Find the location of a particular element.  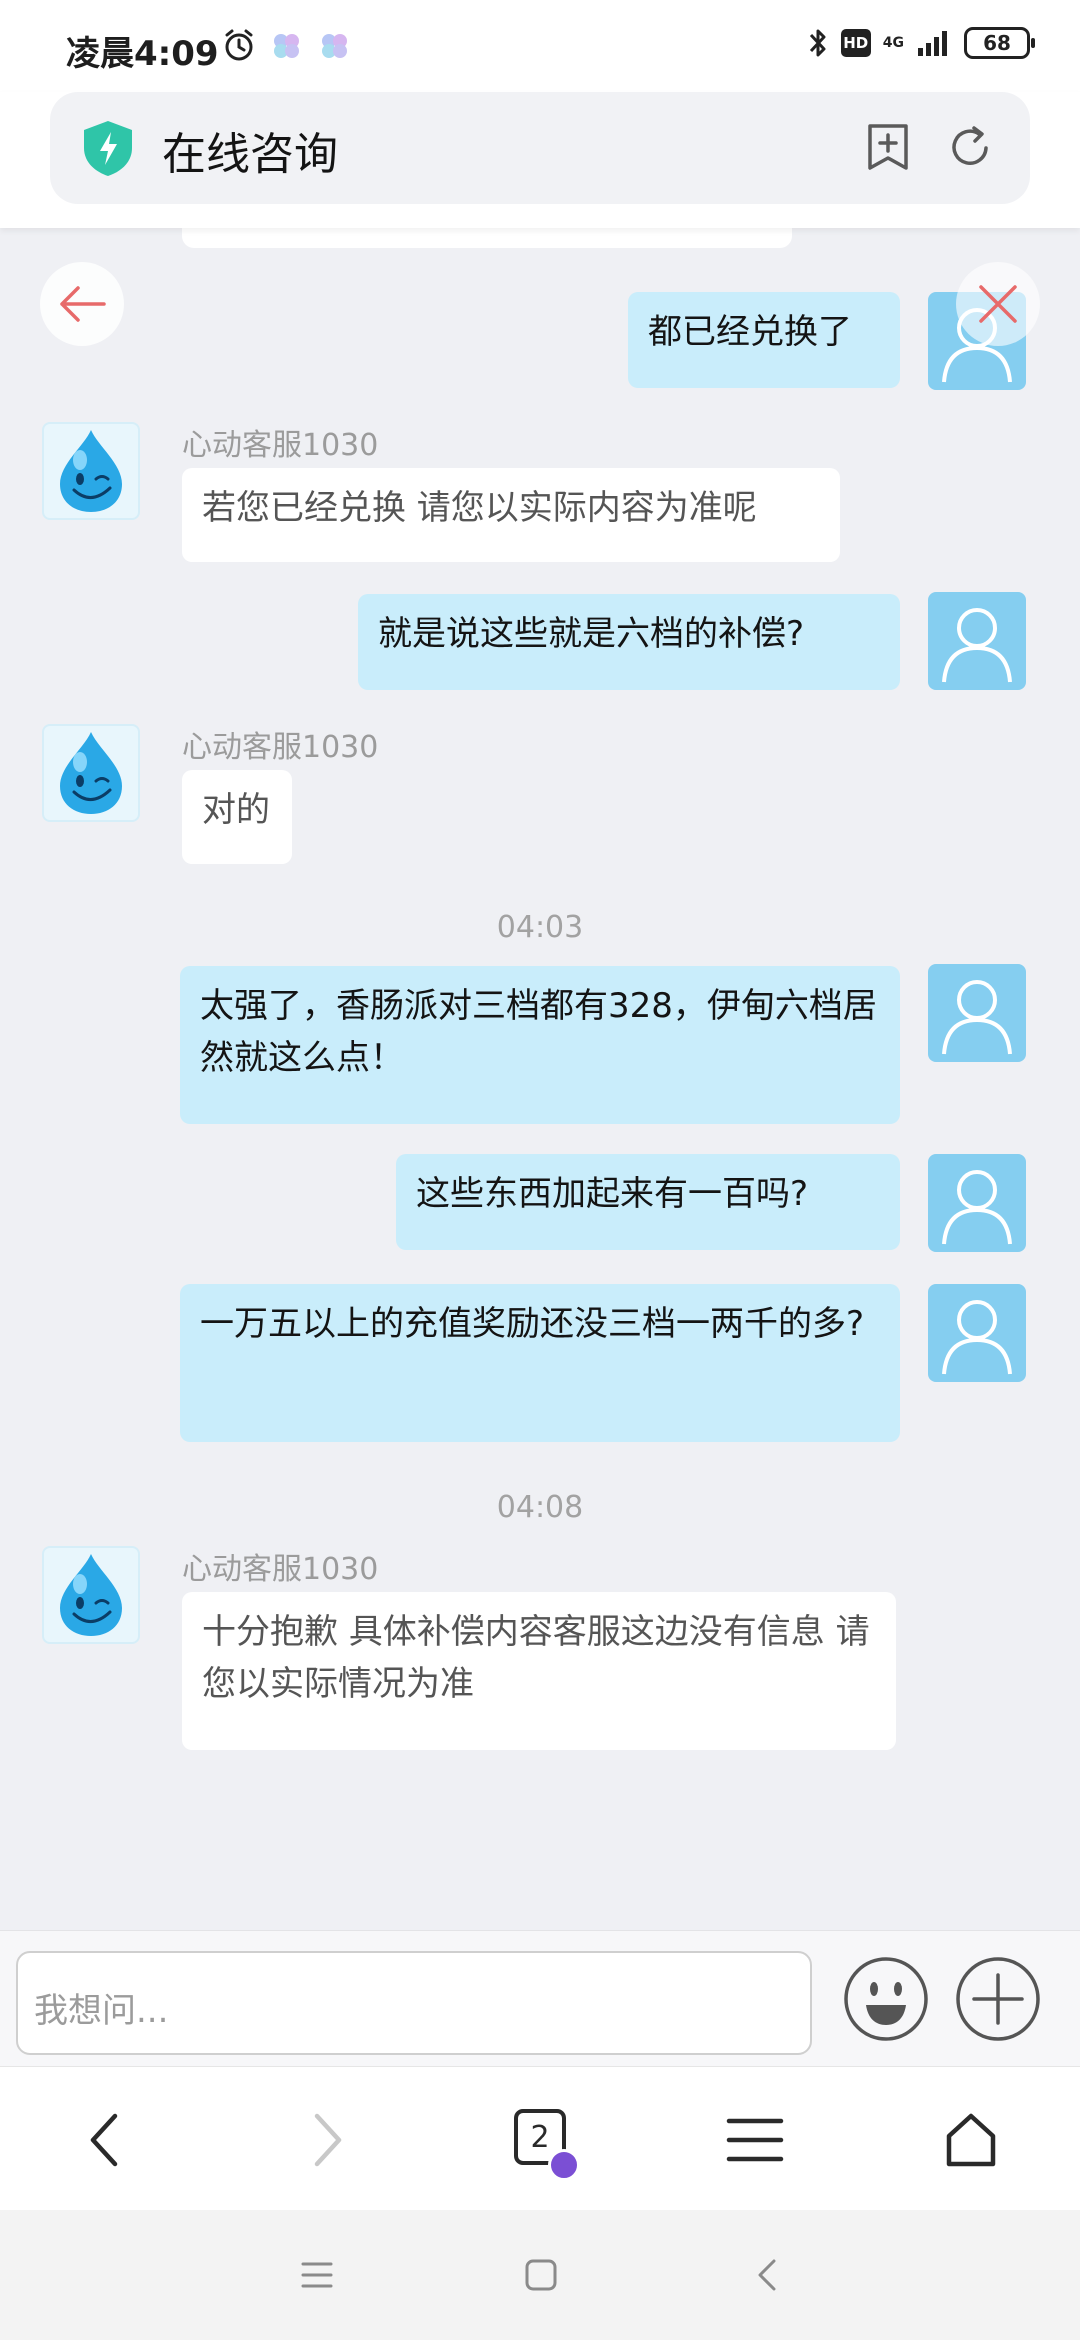

recent-apps-icon is located at coordinates (317, 2275).